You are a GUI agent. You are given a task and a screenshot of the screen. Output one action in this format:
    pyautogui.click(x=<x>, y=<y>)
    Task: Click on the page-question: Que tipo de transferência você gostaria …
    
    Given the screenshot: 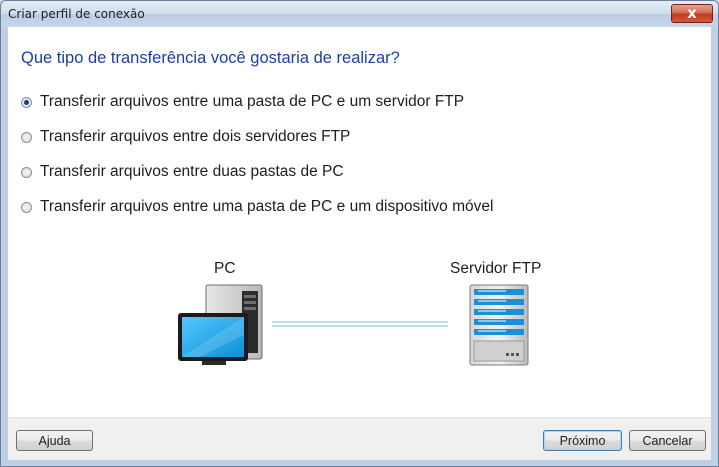 What is the action you would take?
    pyautogui.click(x=210, y=58)
    